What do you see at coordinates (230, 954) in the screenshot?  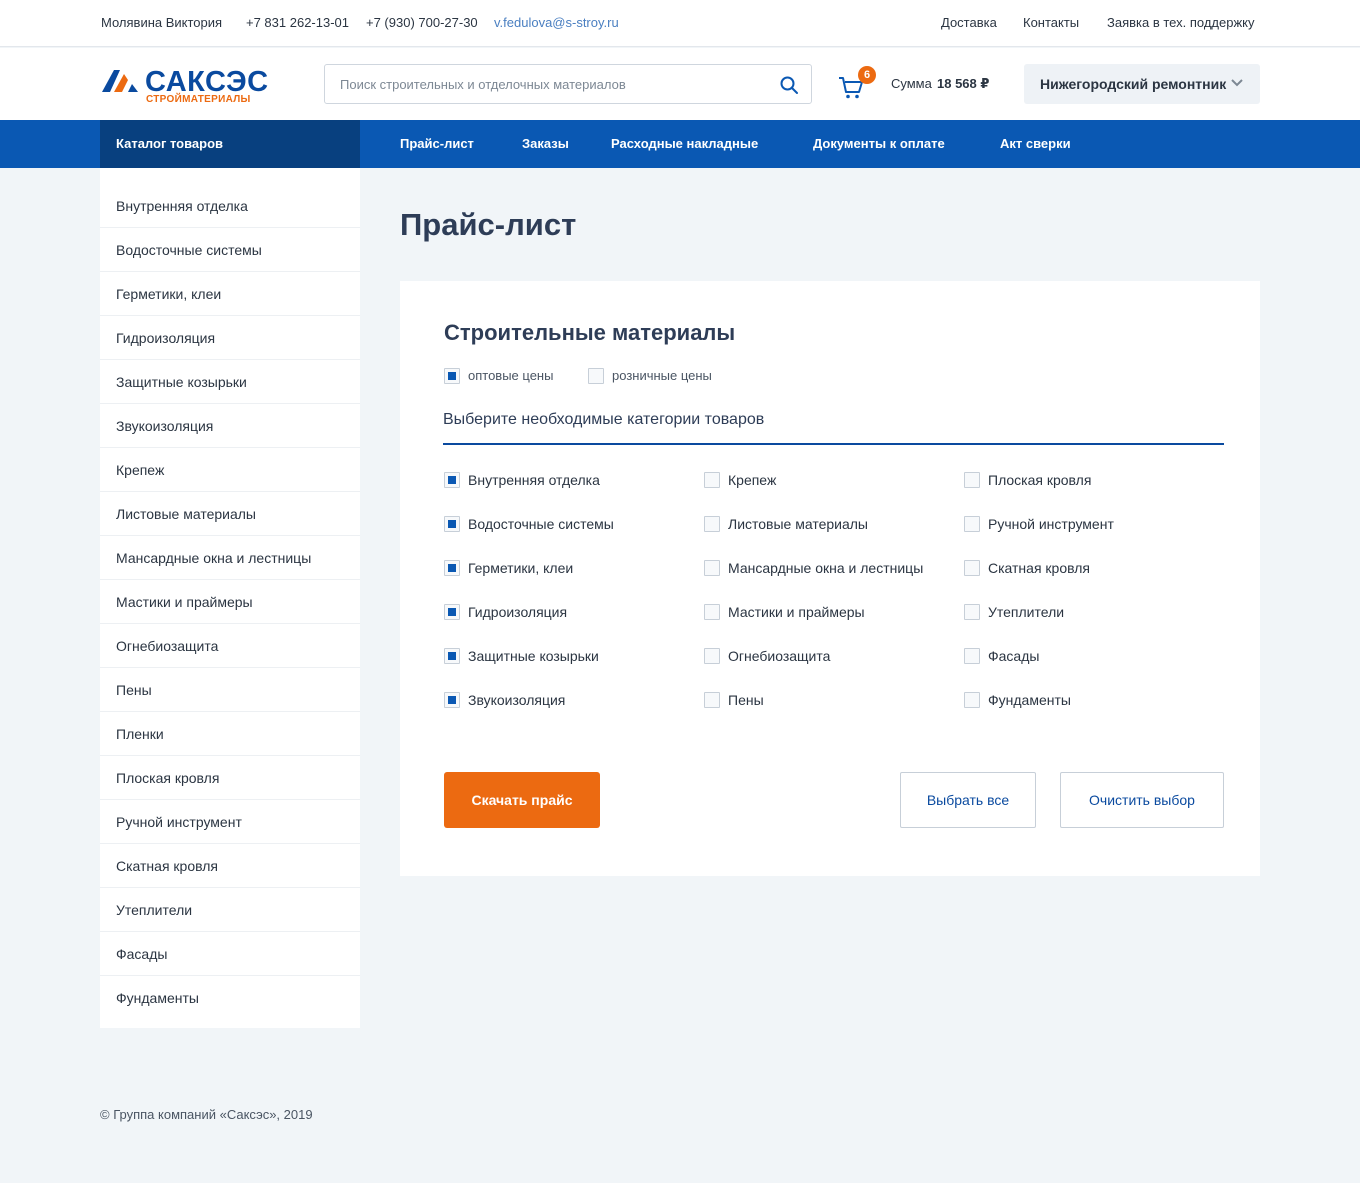 I see `sidebar-item: Фасады` at bounding box center [230, 954].